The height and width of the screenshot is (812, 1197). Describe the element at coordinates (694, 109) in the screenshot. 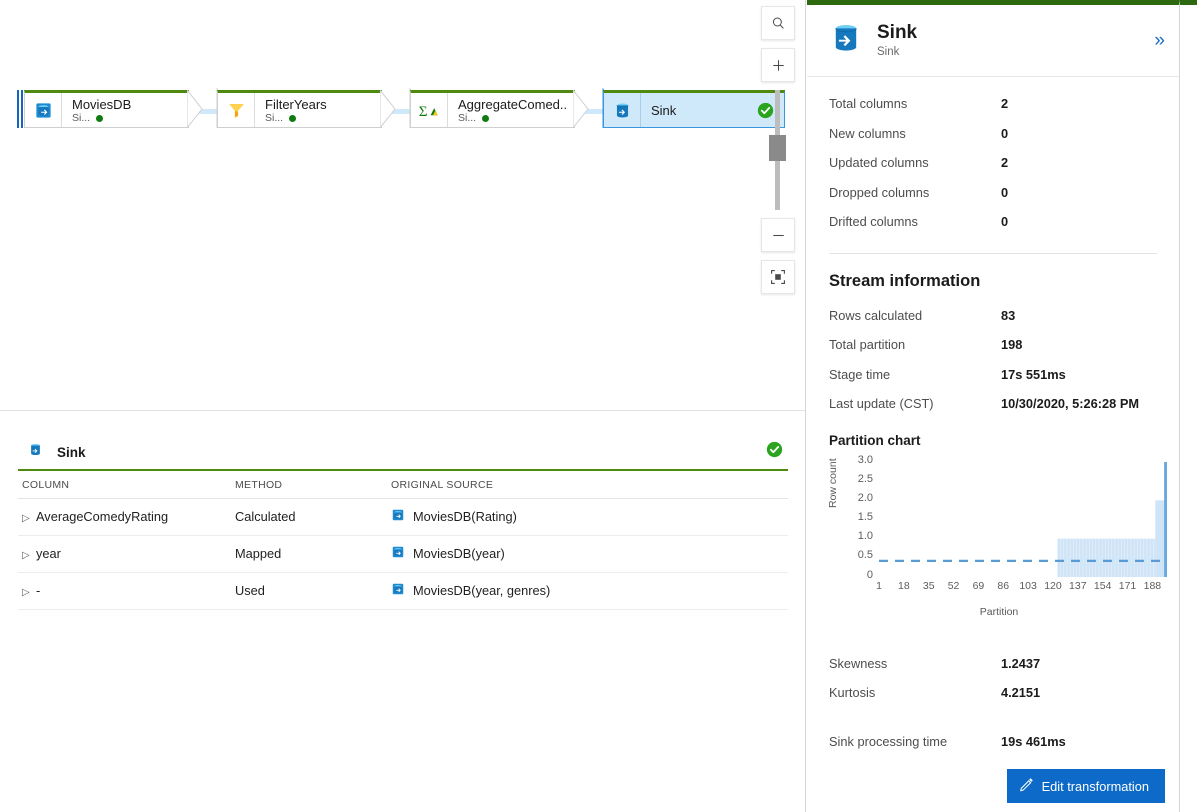

I see `canvas-node-sink: Sink` at that location.